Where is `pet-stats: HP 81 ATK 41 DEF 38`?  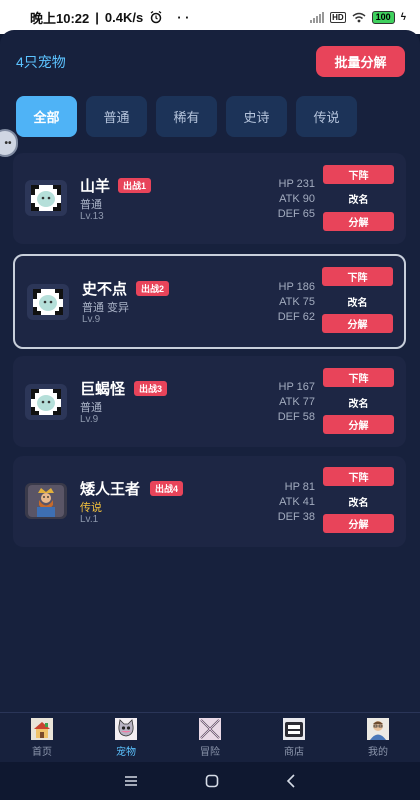
pet-stats: HP 81 ATK 41 DEF 38 is located at coordinates (285, 502).